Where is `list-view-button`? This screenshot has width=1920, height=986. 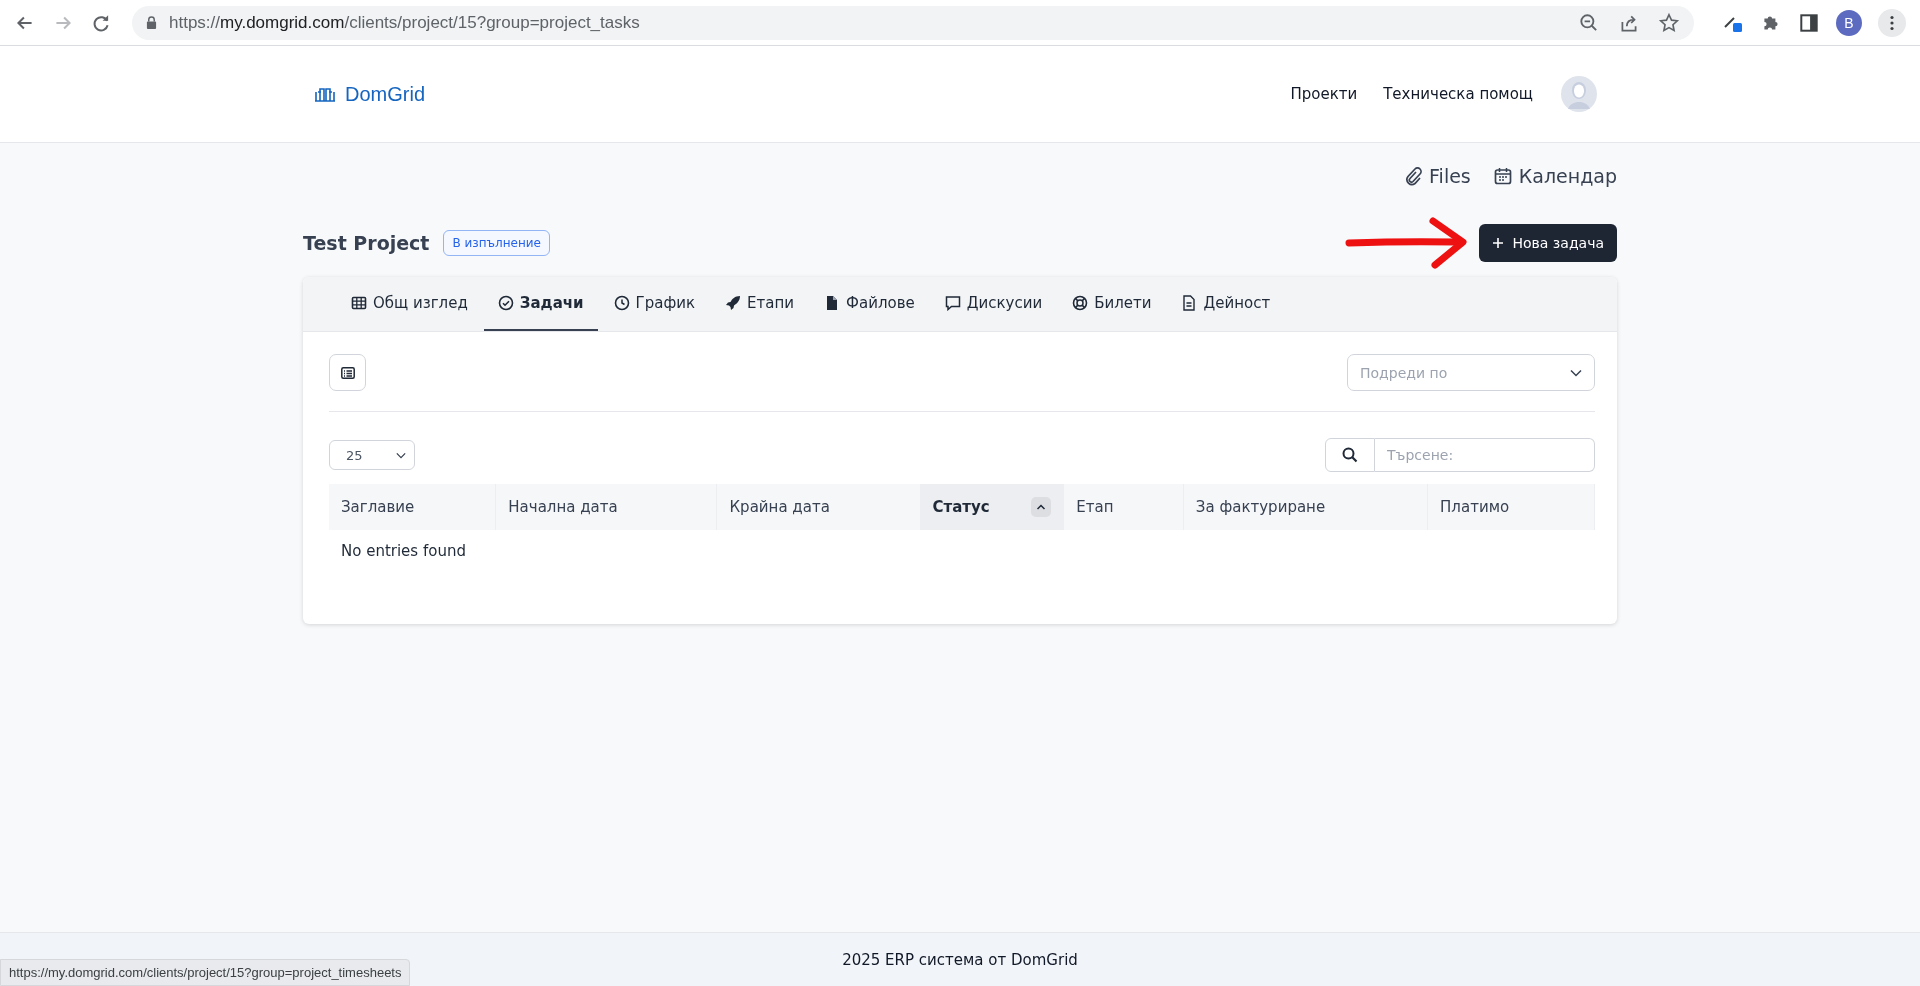
list-view-button is located at coordinates (347, 372).